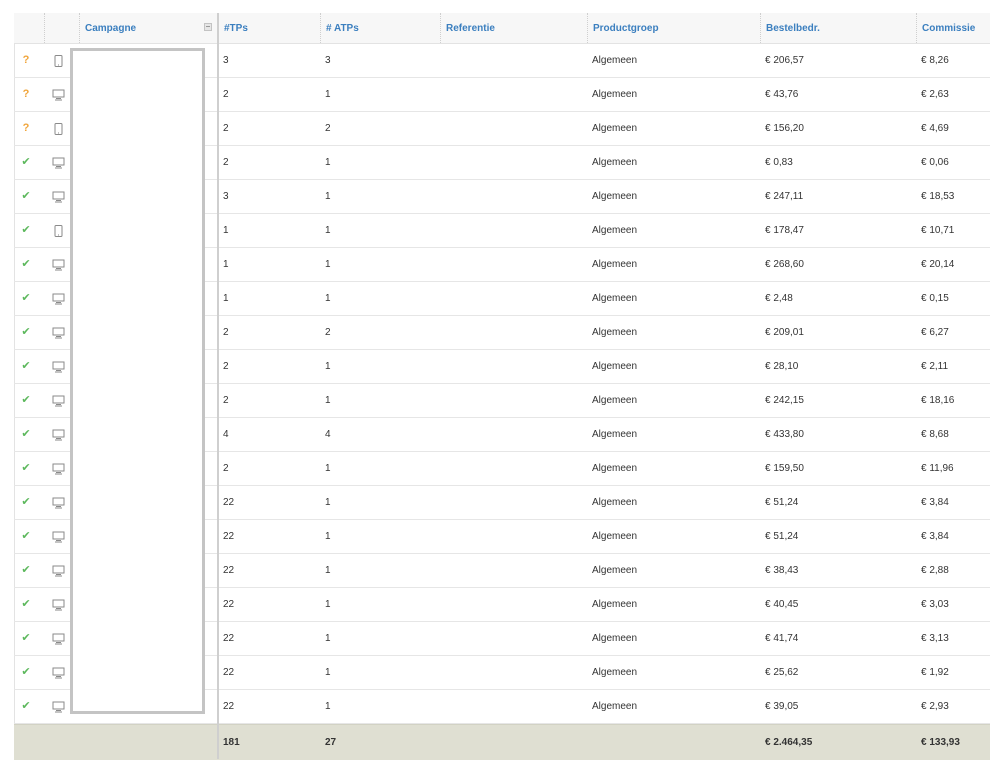 The width and height of the screenshot is (990, 761). What do you see at coordinates (269, 28) in the screenshot?
I see `header-tps: #TPs` at bounding box center [269, 28].